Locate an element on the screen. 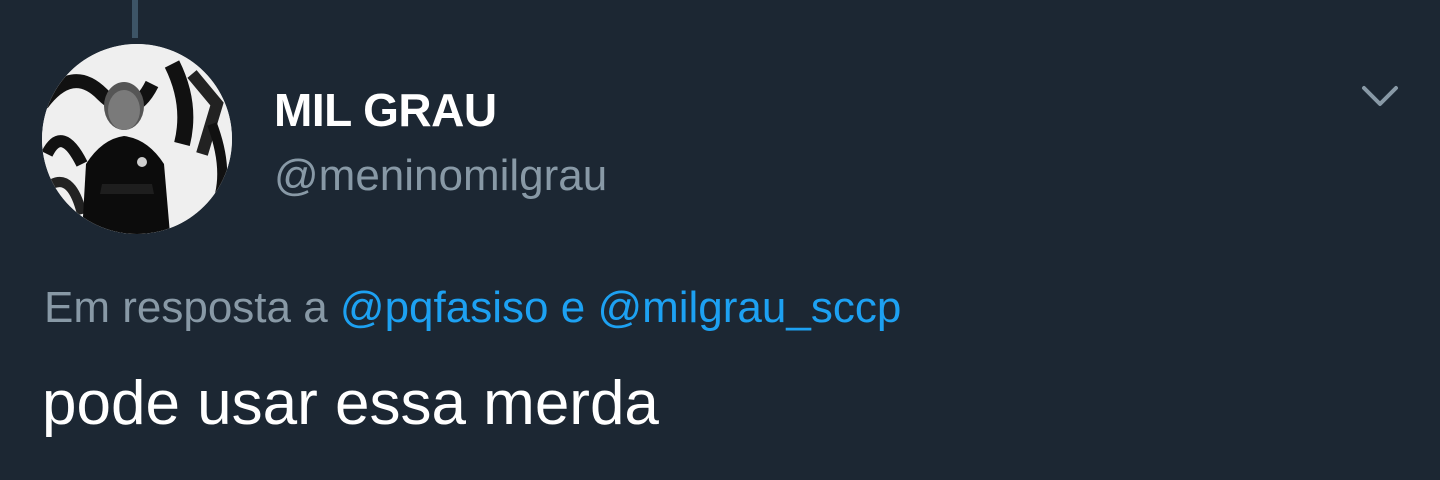 This screenshot has height=480, width=1440. reply-context: Em resposta a @pqfasiso e @milgrau_sccp is located at coordinates (472, 308).